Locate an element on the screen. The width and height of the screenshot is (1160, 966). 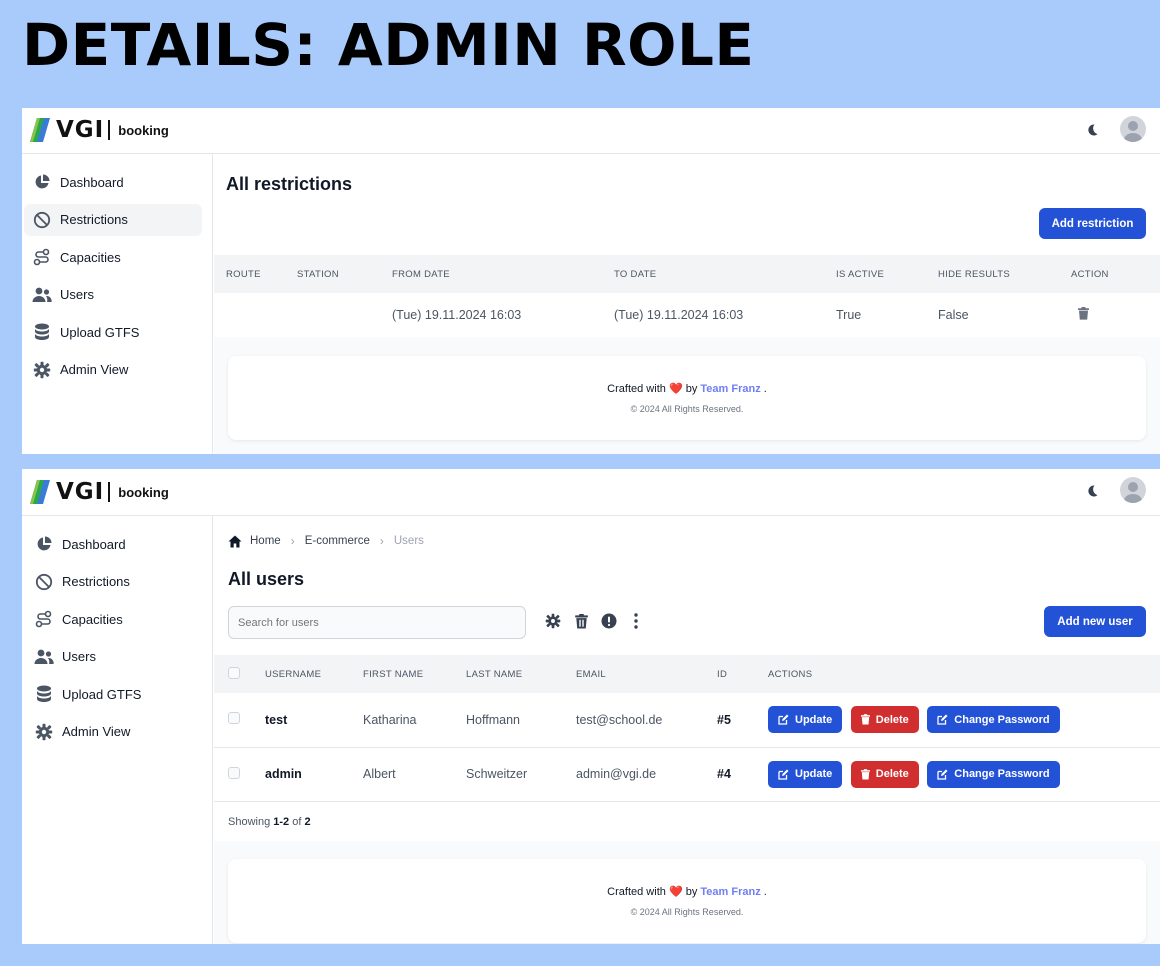
column-header: ID is located at coordinates (742, 674).